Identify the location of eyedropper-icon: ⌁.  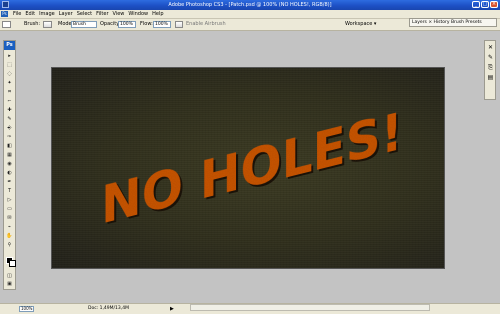
(9, 227).